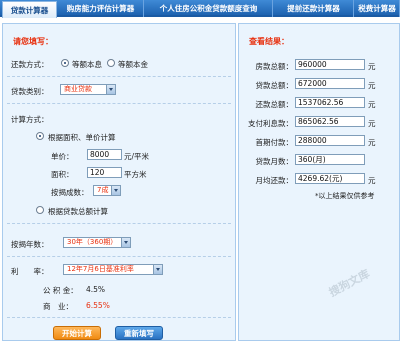  Describe the element at coordinates (330, 140) in the screenshot. I see `down-payment-field: 288000` at that location.